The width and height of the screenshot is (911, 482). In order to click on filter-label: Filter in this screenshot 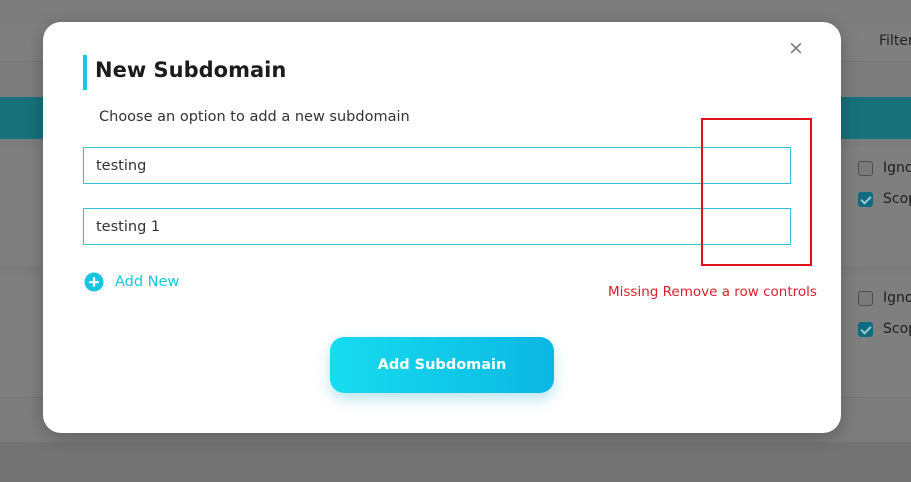, I will do `click(895, 41)`.